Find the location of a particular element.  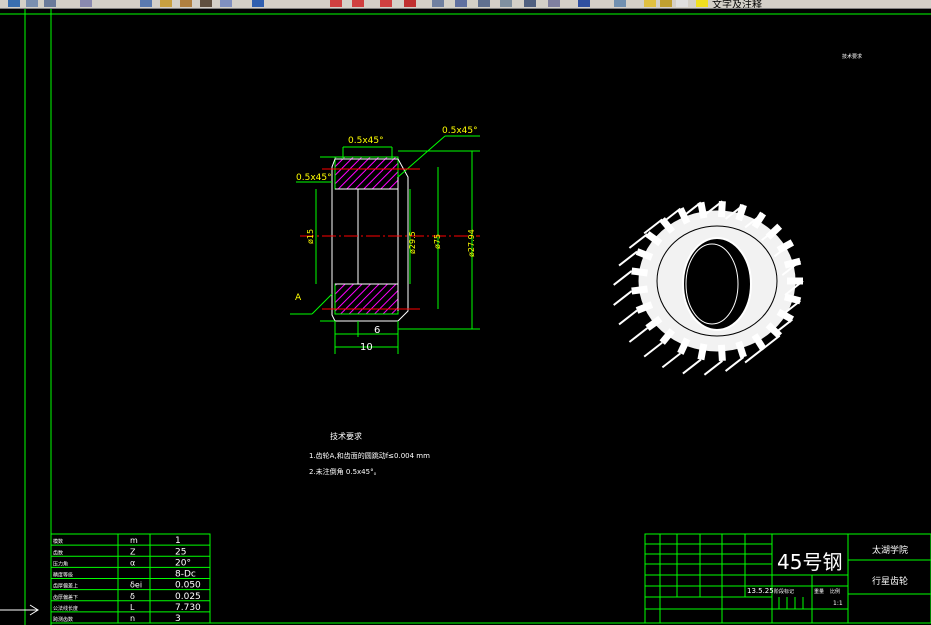

ucs-icon is located at coordinates (19, 610).